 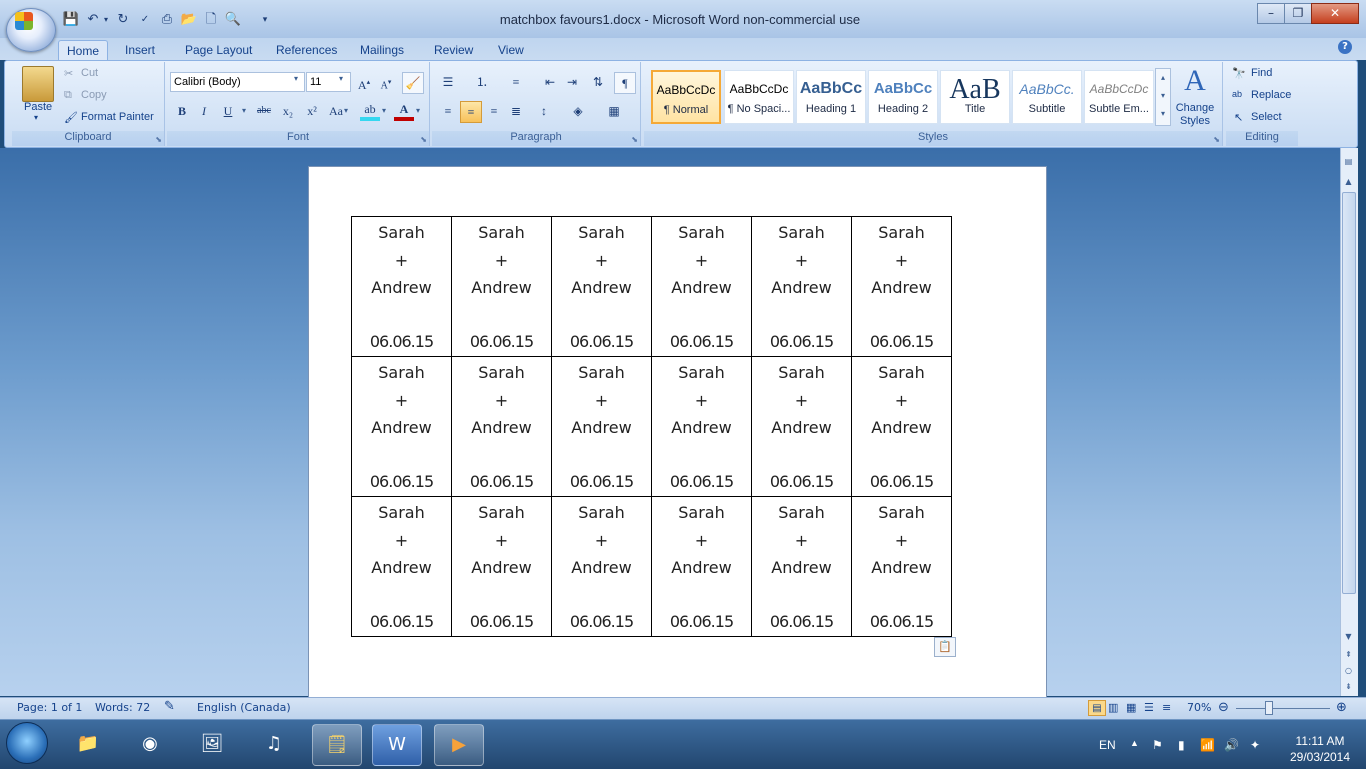 What do you see at coordinates (1348, 687) in the screenshot?
I see `next-page-icon: ⇟` at bounding box center [1348, 687].